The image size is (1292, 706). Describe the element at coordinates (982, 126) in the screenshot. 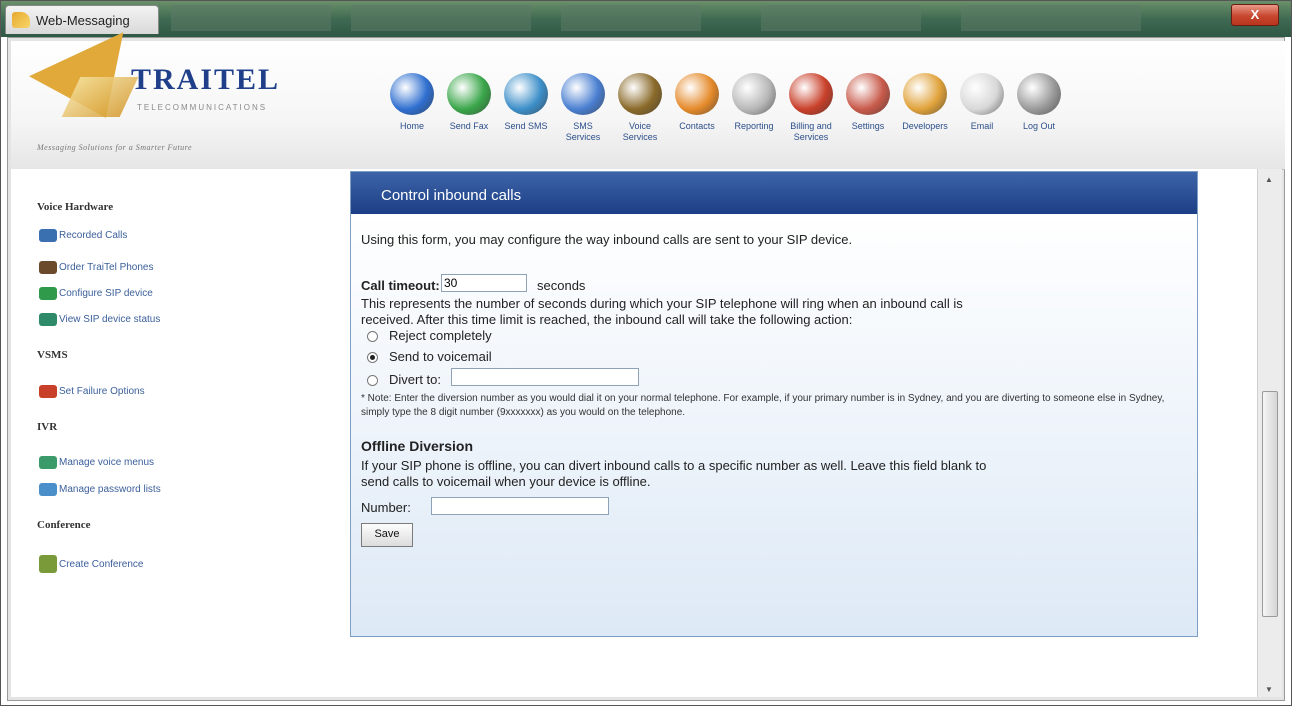

I see `nav-label: Email` at that location.